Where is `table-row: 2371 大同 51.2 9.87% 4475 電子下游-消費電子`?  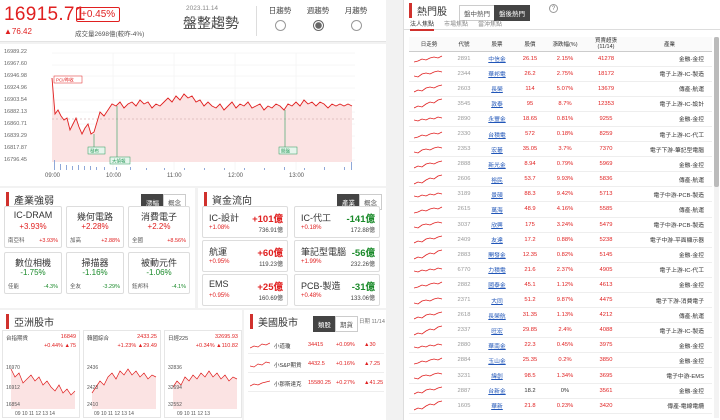 table-row: 2371 大同 51.2 9.87% 4475 電子下游-消費電子 is located at coordinates (560, 300).